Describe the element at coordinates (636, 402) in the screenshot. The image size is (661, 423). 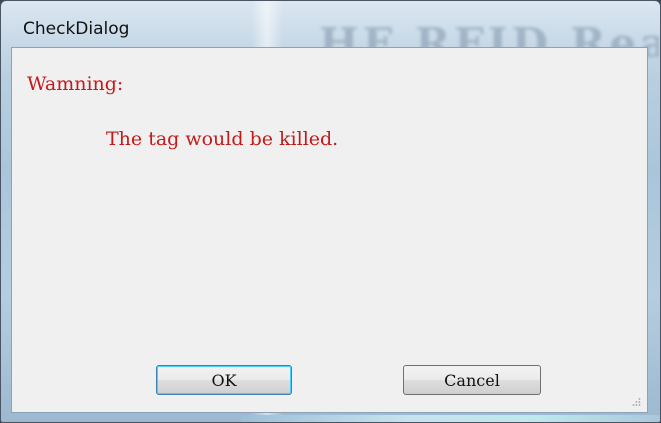
I see `resize-grip-icon` at that location.